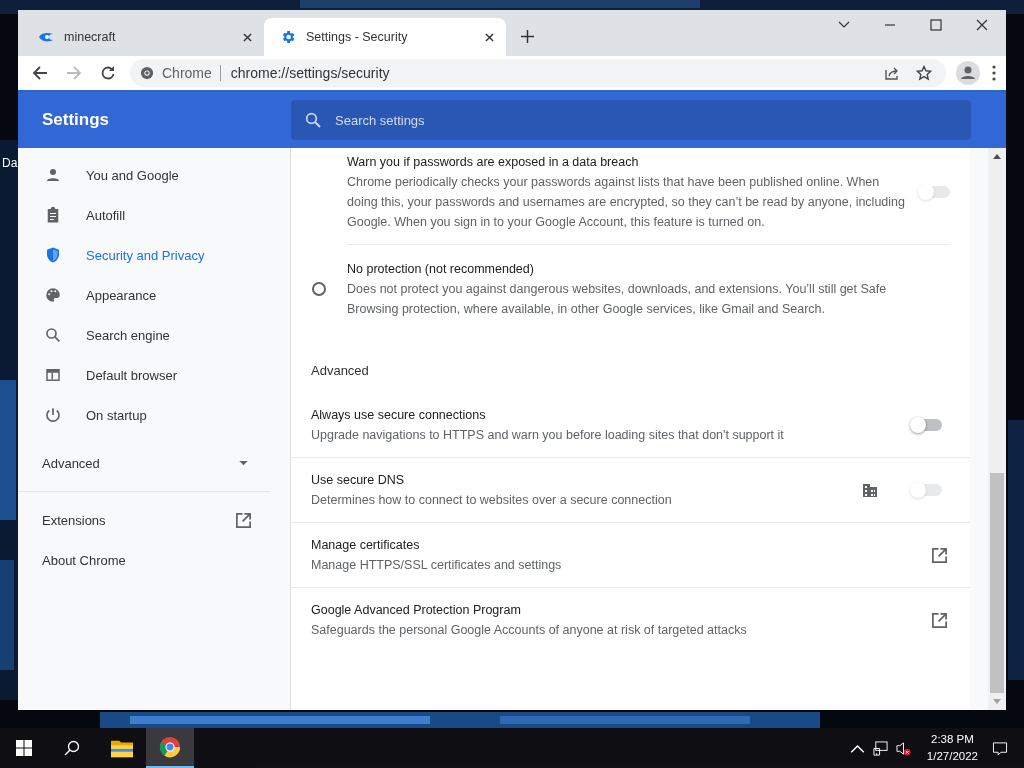 Image resolution: width=1024 pixels, height=768 pixels. What do you see at coordinates (108, 73) in the screenshot?
I see `reload-icon` at bounding box center [108, 73].